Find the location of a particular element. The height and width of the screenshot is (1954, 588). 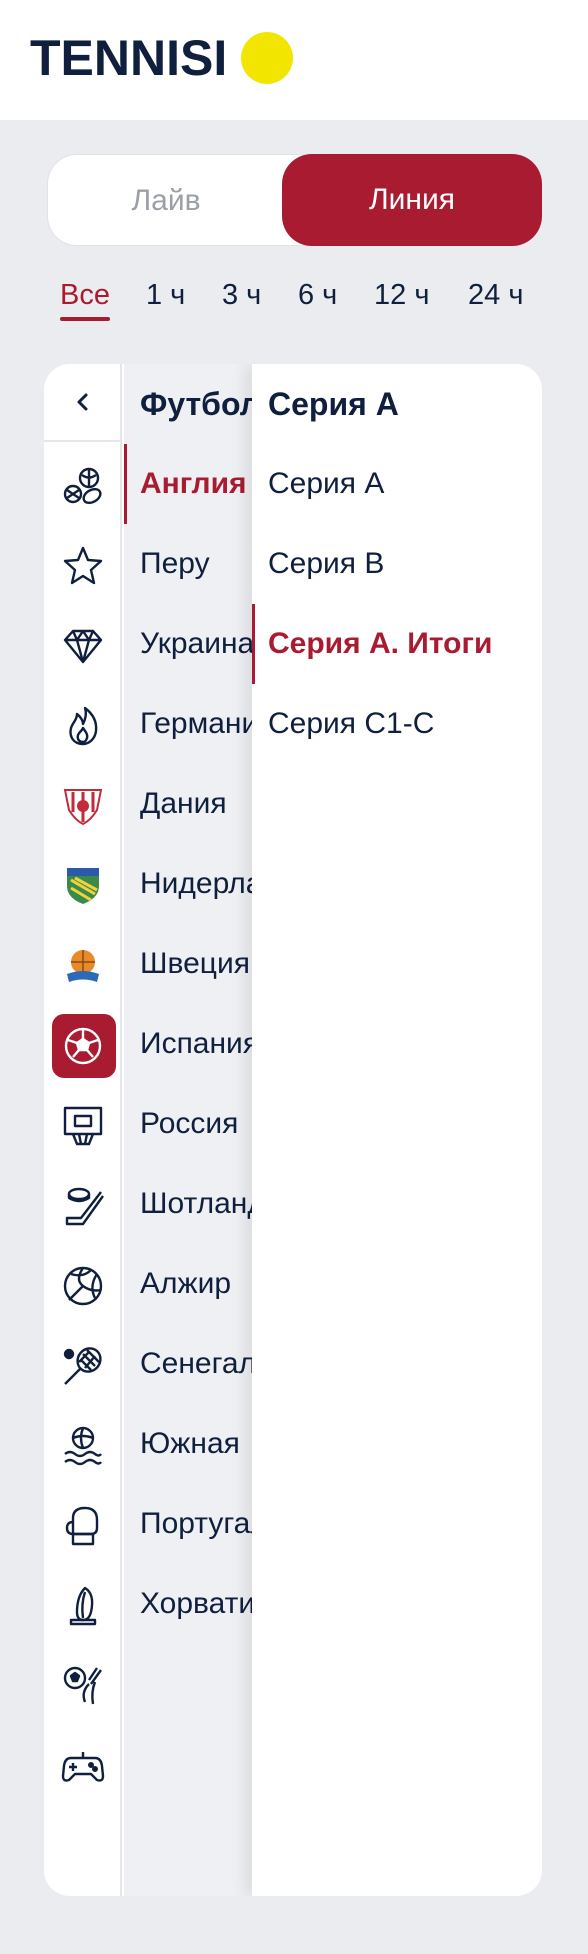

rail-item-premium is located at coordinates (83, 646).